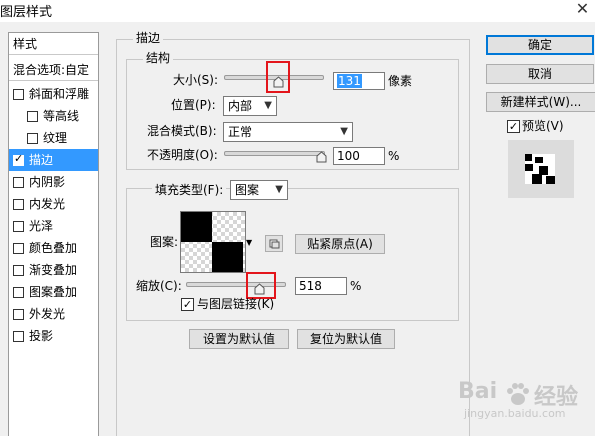 The image size is (595, 436). Describe the element at coordinates (540, 45) in the screenshot. I see `ok-button: 确定` at that location.